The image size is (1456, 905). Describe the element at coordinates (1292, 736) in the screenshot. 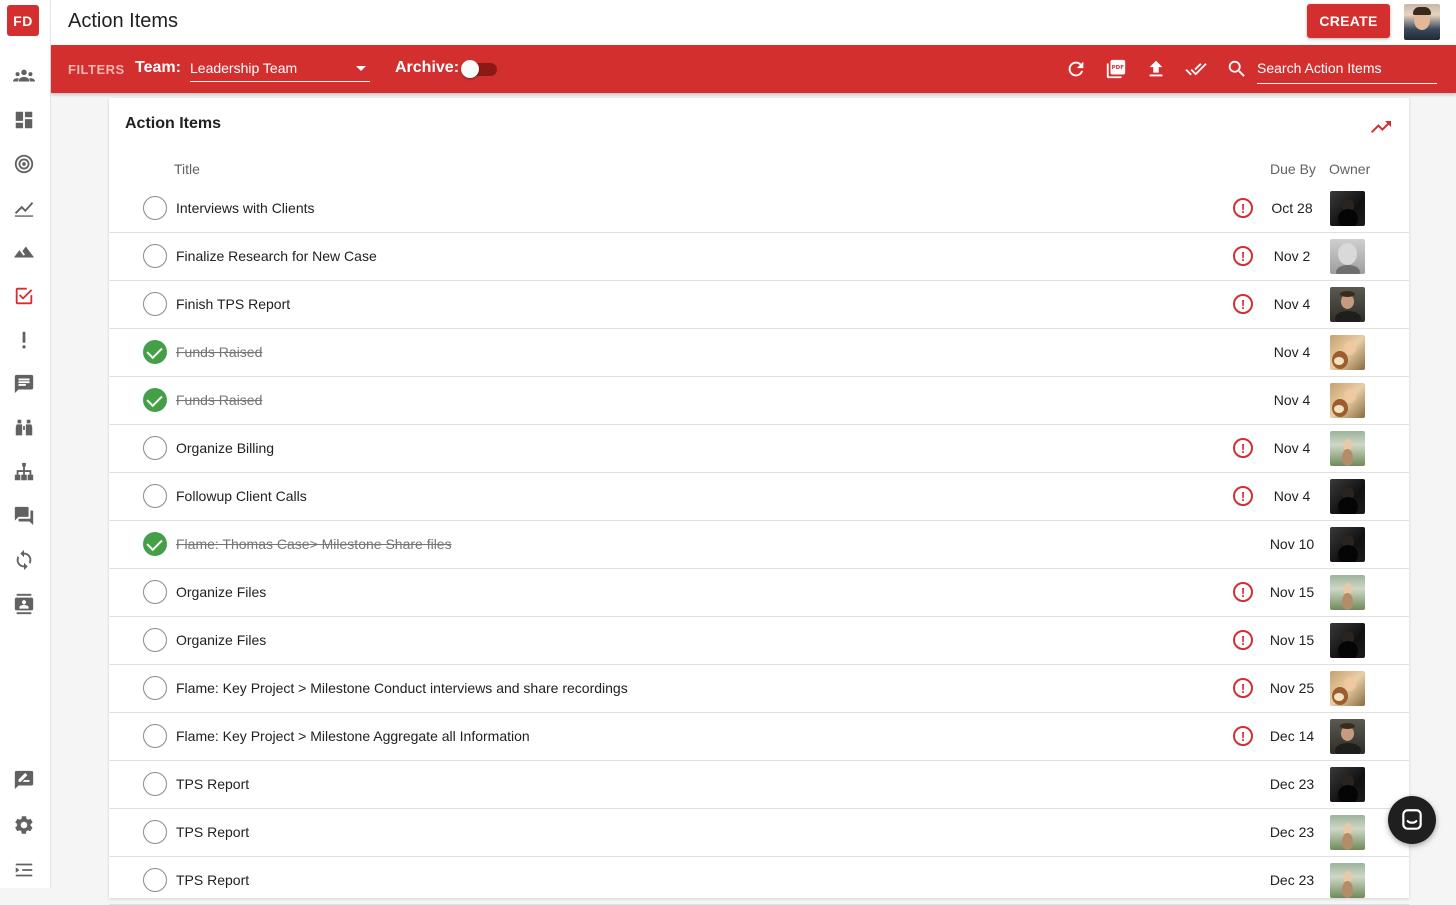

I see `due-date: Dec 14` at that location.